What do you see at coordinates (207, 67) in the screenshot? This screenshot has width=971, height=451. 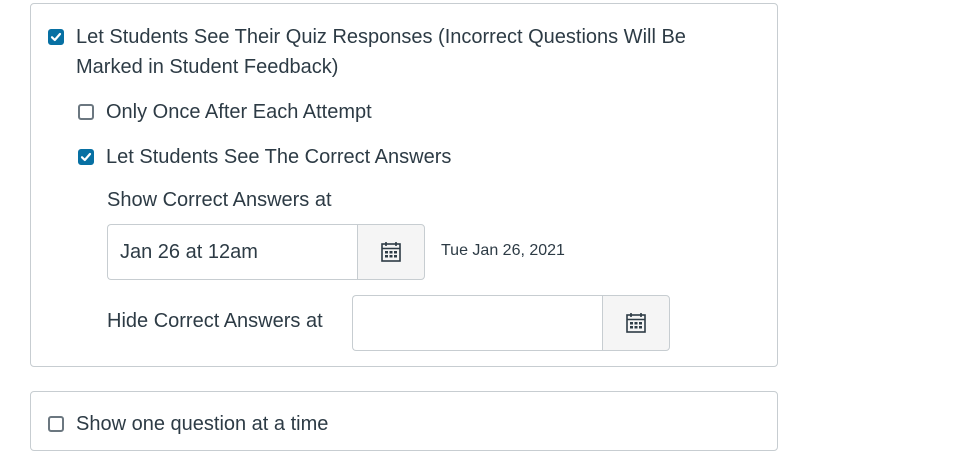 I see `see-responses-label-line2: Marked in Student Feedback)` at bounding box center [207, 67].